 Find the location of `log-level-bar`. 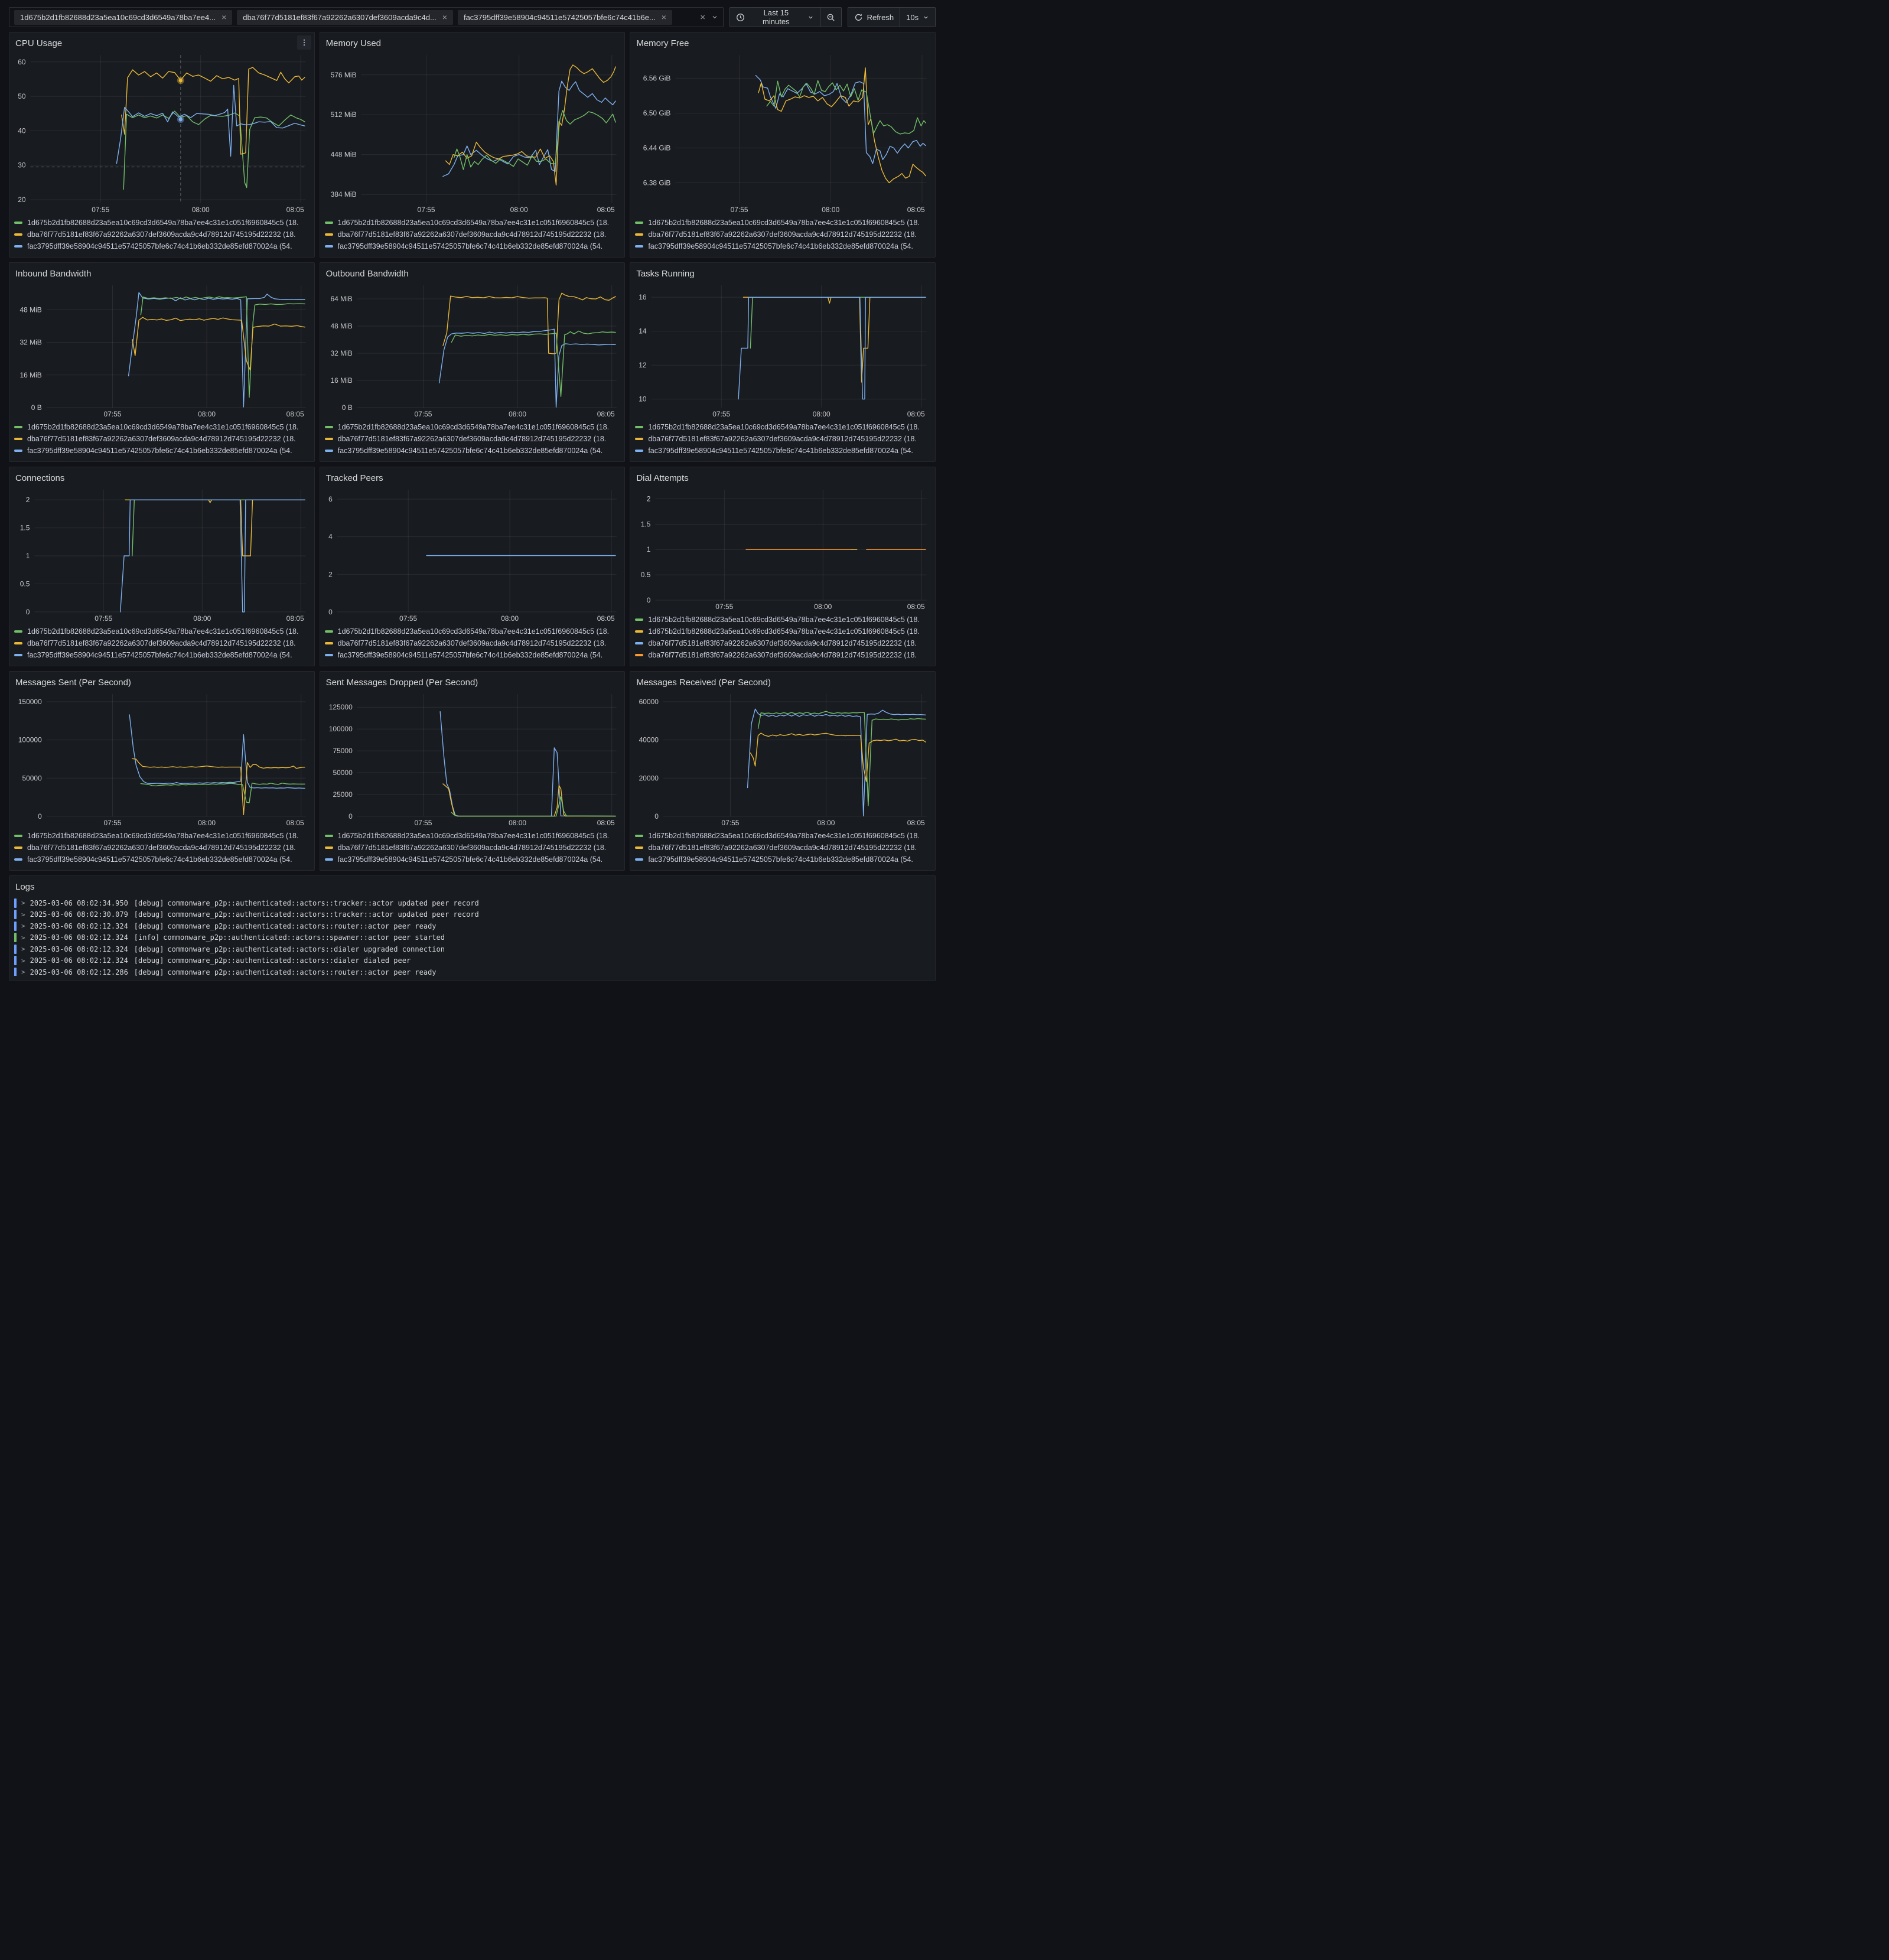

log-level-bar is located at coordinates (15, 961).